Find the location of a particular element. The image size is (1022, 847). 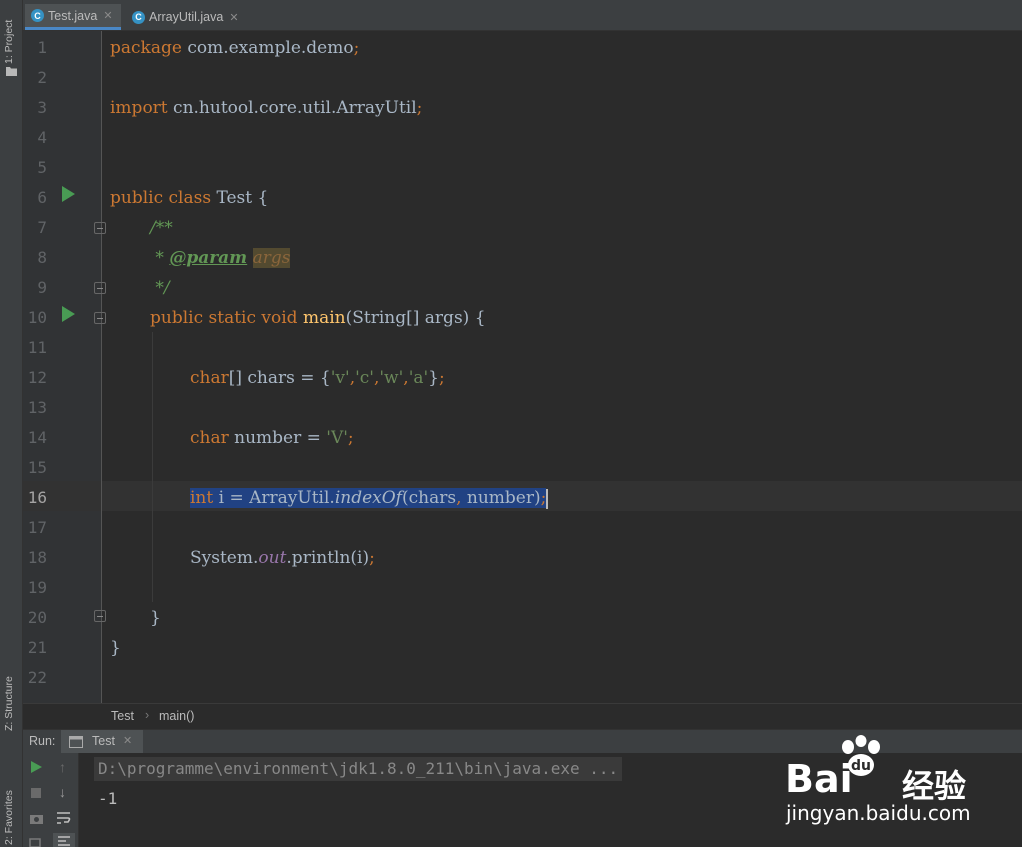

tab-label: Test.java is located at coordinates (73, 15).